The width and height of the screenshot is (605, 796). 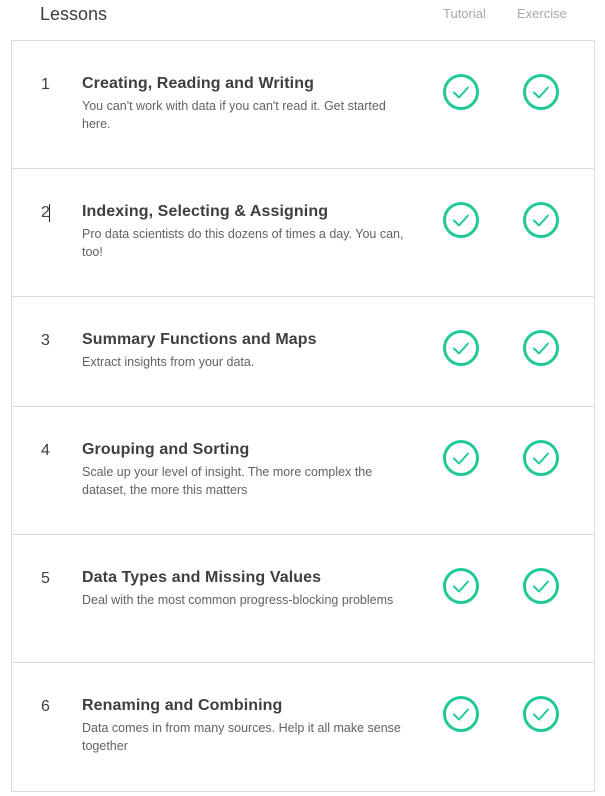 I want to click on lessons-title: Lessons, so click(x=74, y=14).